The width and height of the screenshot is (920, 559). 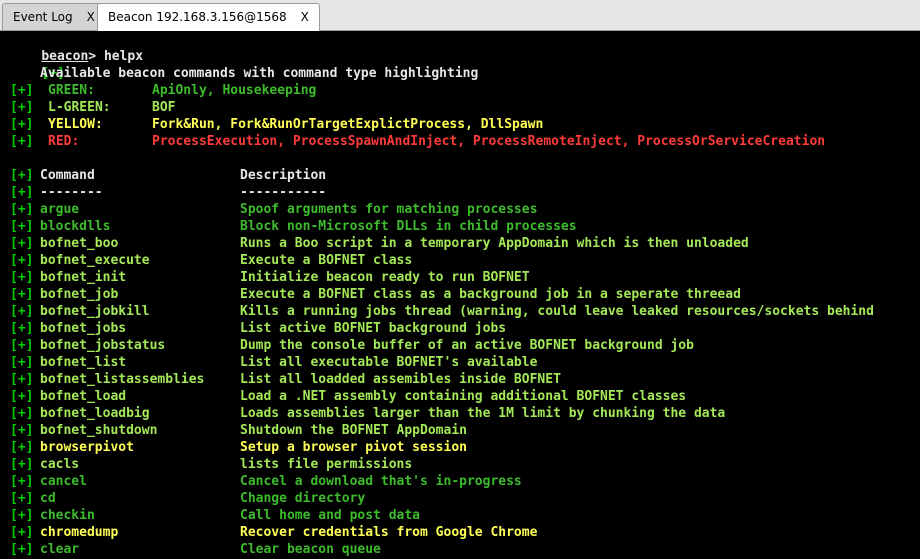 I want to click on legend-label: RED:, so click(x=64, y=141).